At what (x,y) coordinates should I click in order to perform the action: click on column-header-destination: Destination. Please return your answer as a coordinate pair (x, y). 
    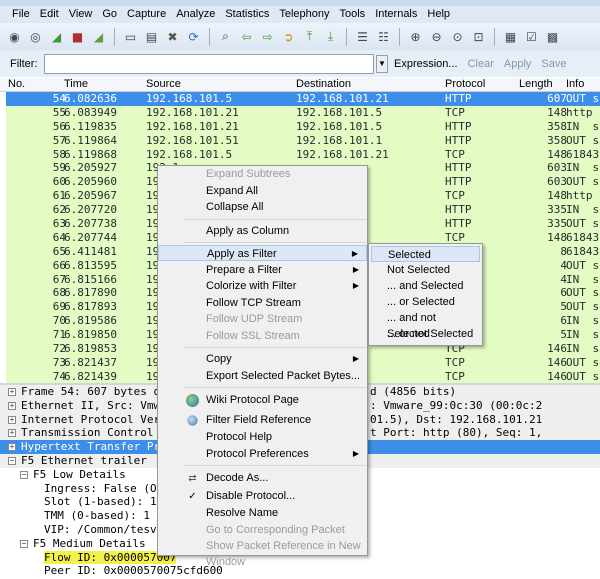
    Looking at the image, I should click on (323, 84).